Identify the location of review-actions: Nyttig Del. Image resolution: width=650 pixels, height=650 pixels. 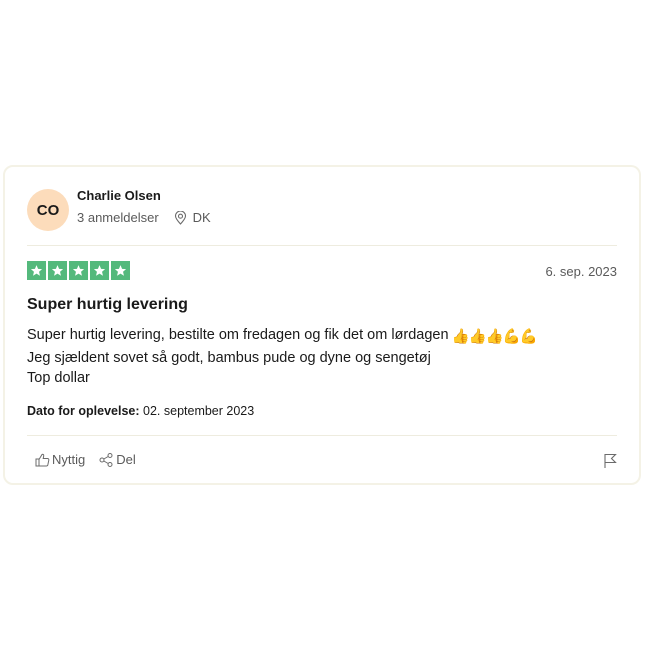
(85, 459).